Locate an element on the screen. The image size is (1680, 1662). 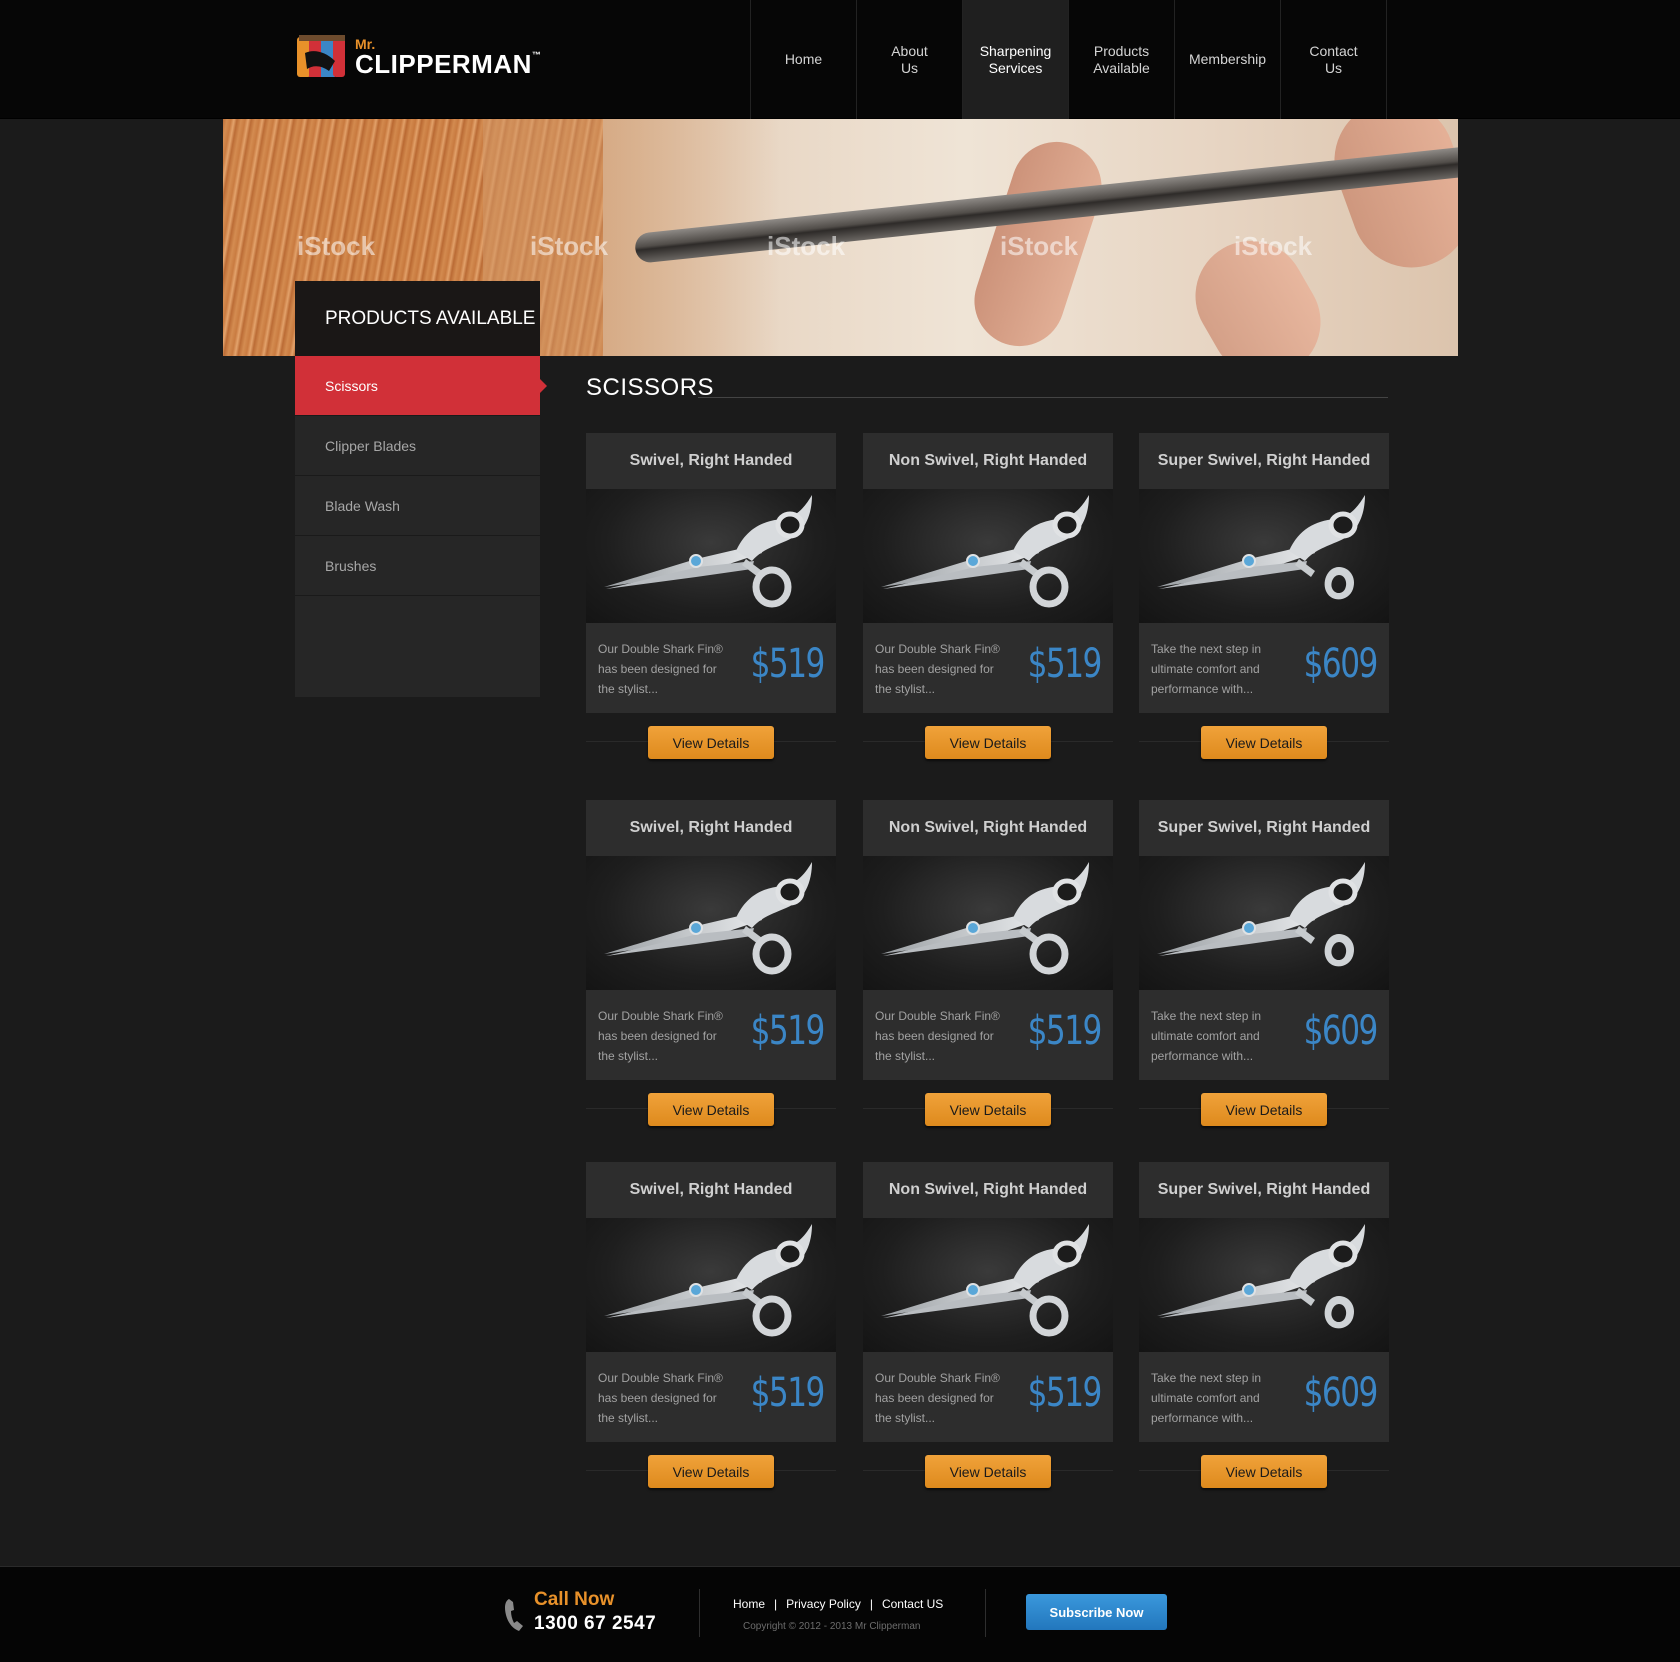
footer-links: Home | Privacy Policy | Contact US is located at coordinates (838, 1604).